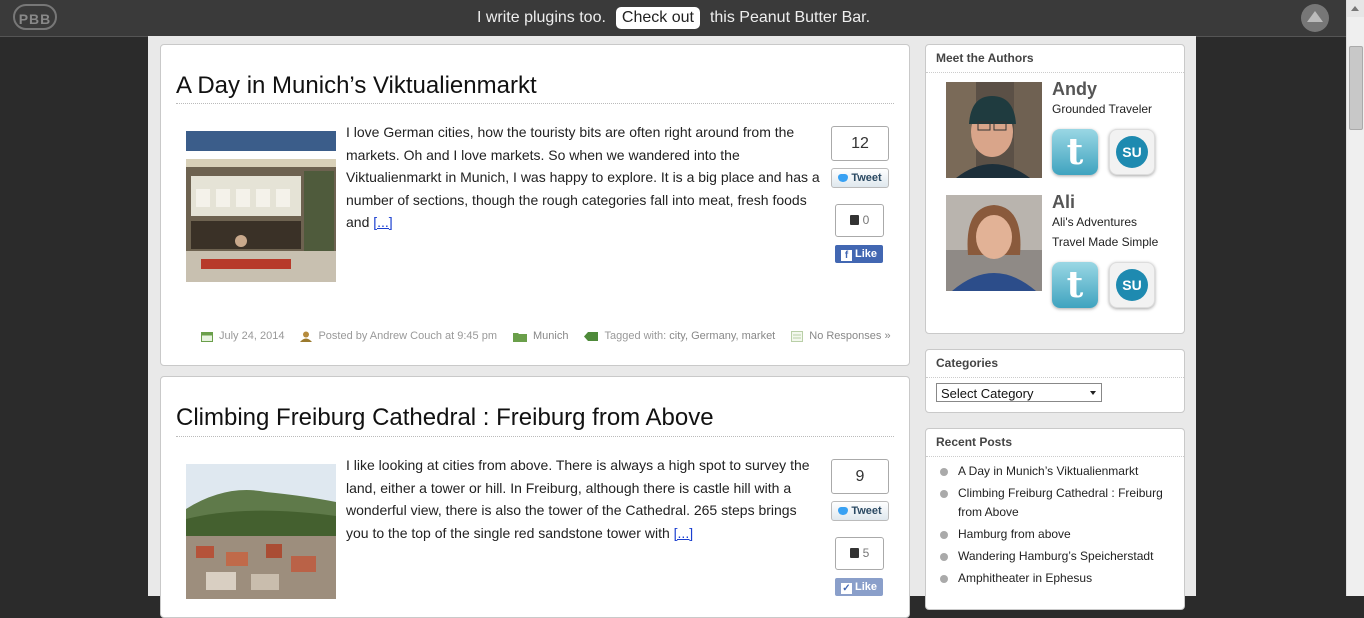 The width and height of the screenshot is (1364, 618). I want to click on like-count: 5, so click(859, 553).